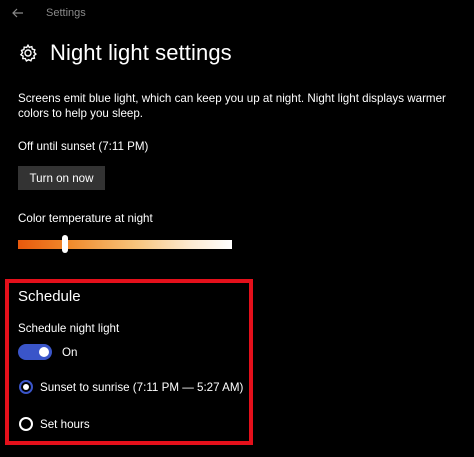 The height and width of the screenshot is (457, 474). Describe the element at coordinates (49, 296) in the screenshot. I see `schedule-heading: Schedule` at that location.